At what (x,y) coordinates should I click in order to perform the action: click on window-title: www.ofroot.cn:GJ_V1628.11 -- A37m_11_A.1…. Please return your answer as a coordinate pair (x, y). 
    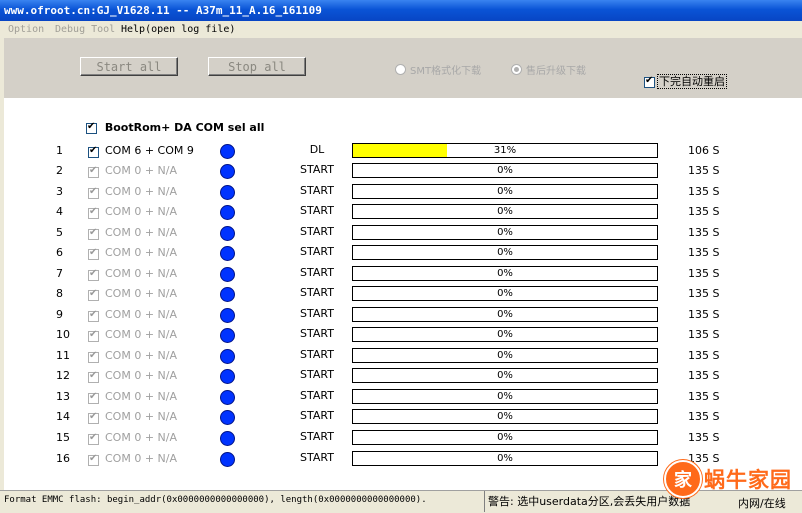
    Looking at the image, I should click on (401, 10).